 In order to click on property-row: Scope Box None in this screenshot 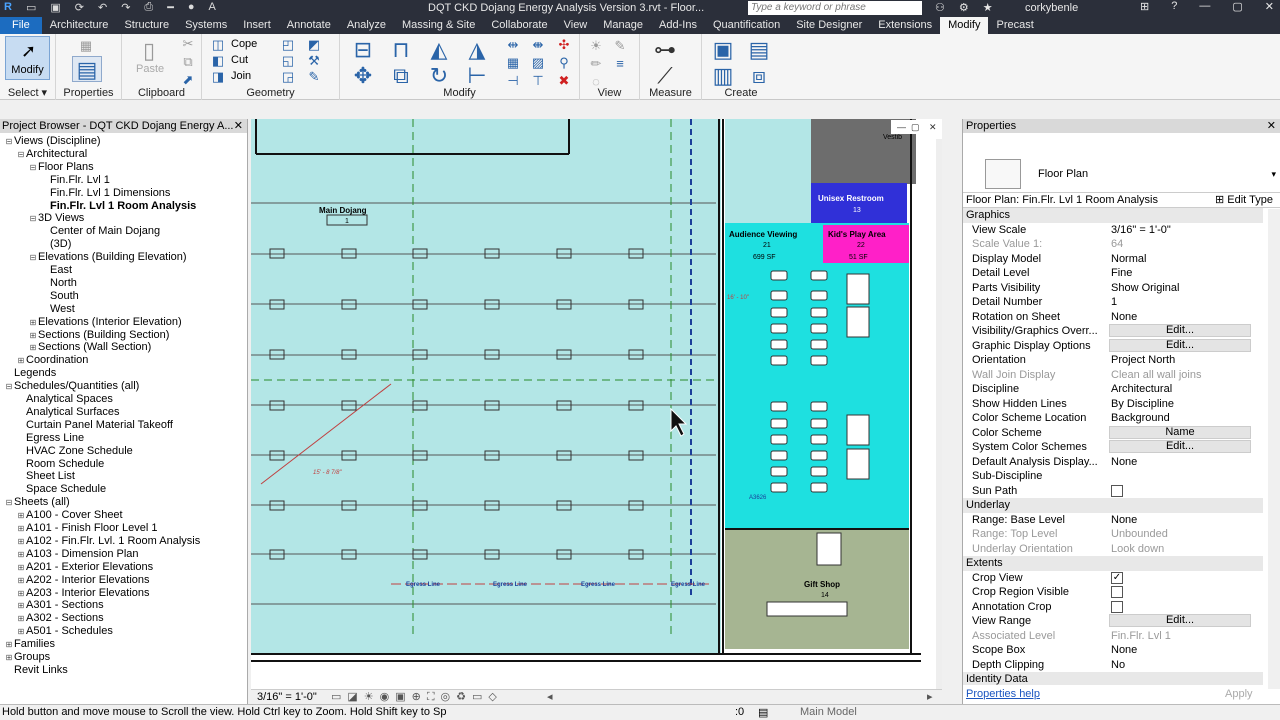, I will do `click(1113, 650)`.